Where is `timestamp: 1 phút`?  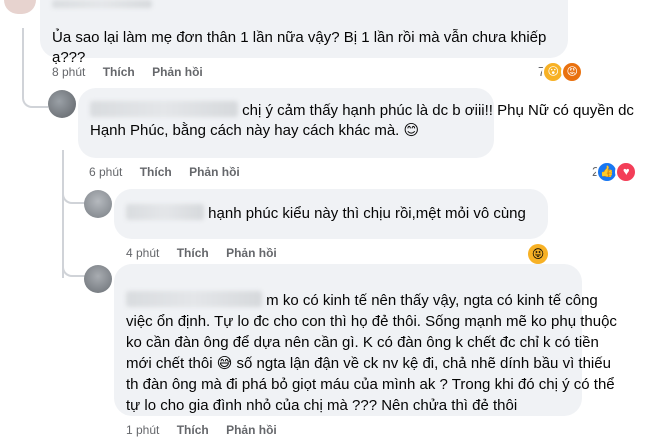 timestamp: 1 phút is located at coordinates (142, 430).